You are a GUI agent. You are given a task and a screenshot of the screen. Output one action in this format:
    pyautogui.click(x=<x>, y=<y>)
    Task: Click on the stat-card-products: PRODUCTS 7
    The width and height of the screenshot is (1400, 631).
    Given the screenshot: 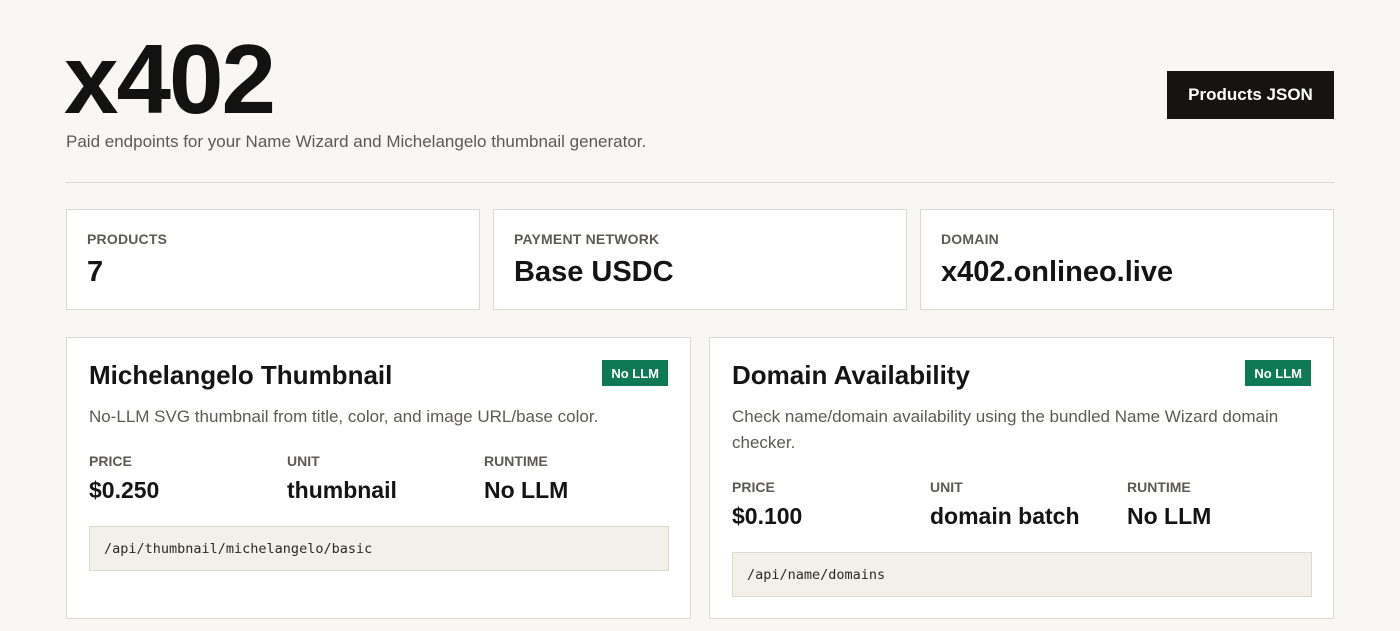 What is the action you would take?
    pyautogui.click(x=273, y=259)
    